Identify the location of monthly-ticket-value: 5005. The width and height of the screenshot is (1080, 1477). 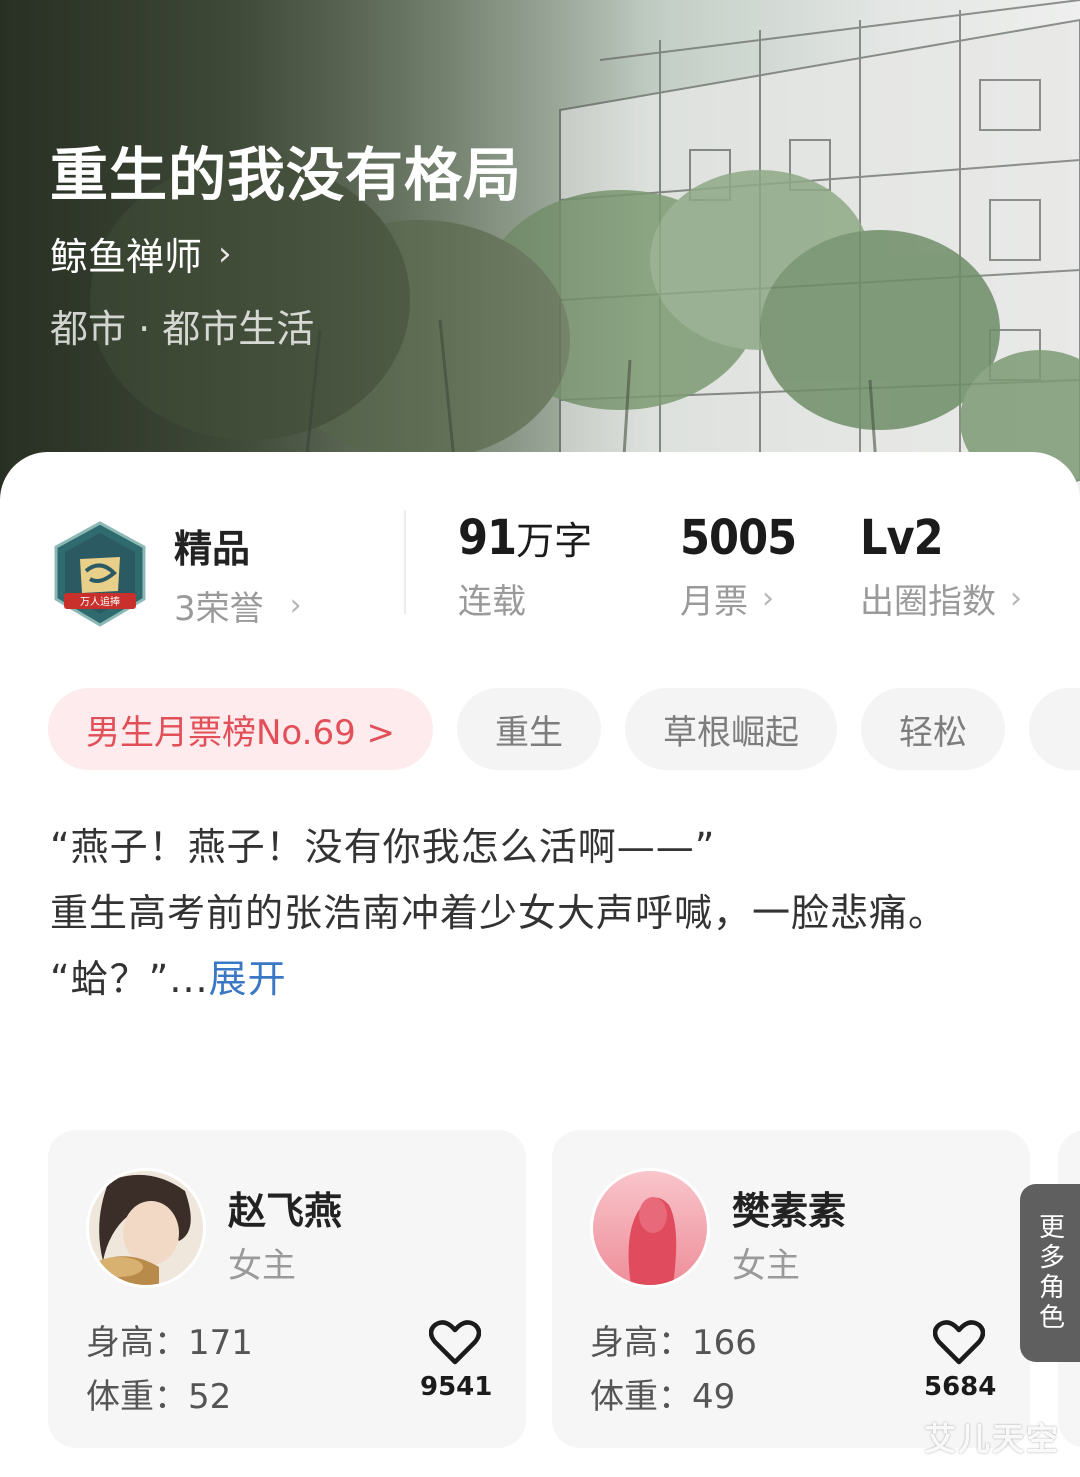
(738, 538).